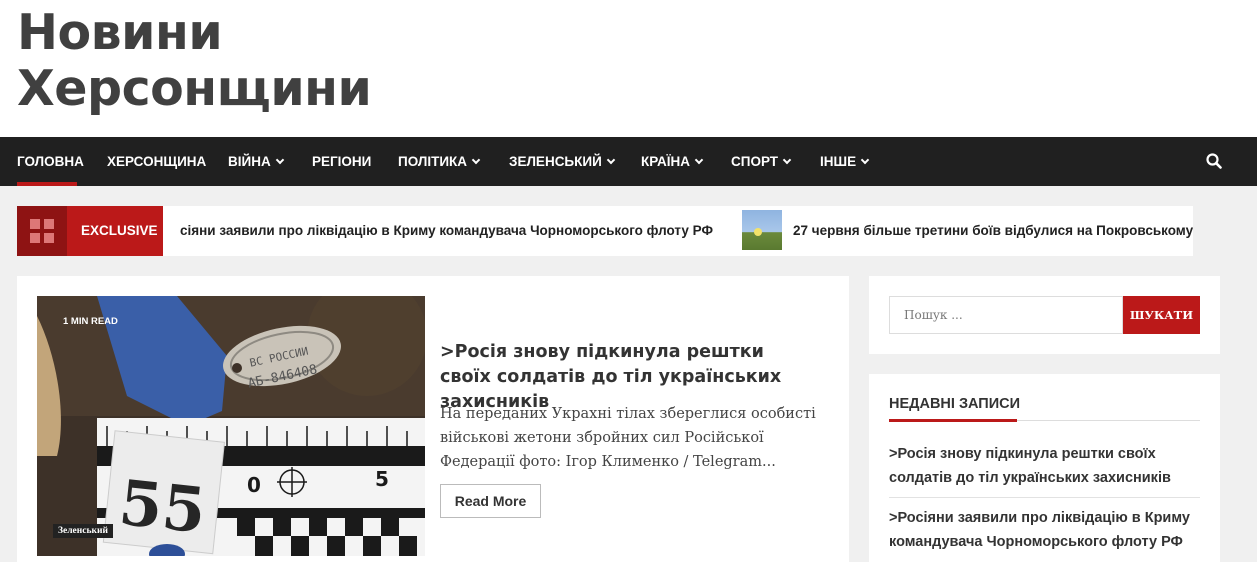 The height and width of the screenshot is (562, 1257). Describe the element at coordinates (1214, 161) in the screenshot. I see `search-icon` at that location.